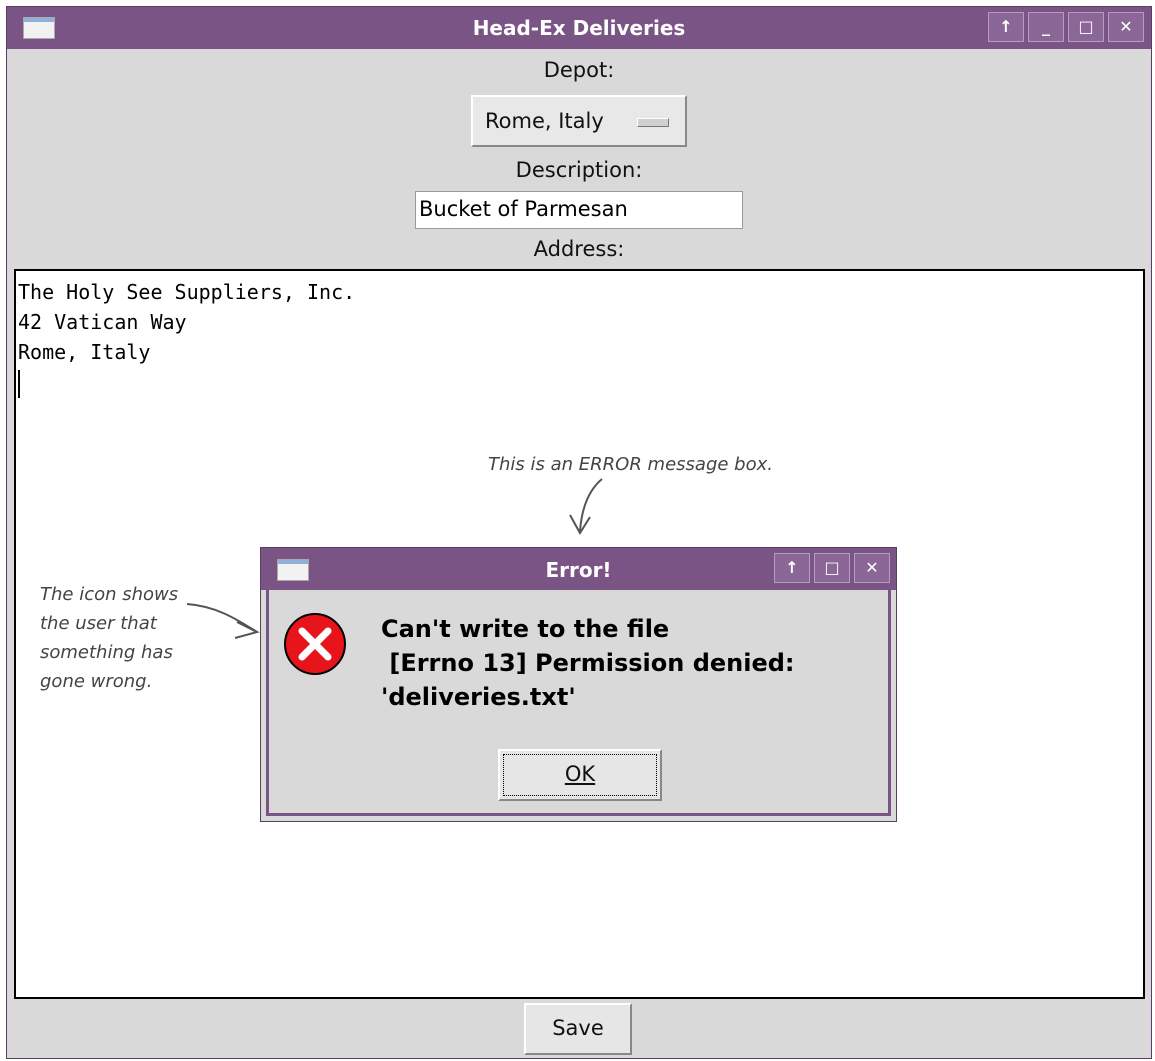  What do you see at coordinates (478, 697) in the screenshot?
I see `error-message-line: 'deliveries.txt'` at bounding box center [478, 697].